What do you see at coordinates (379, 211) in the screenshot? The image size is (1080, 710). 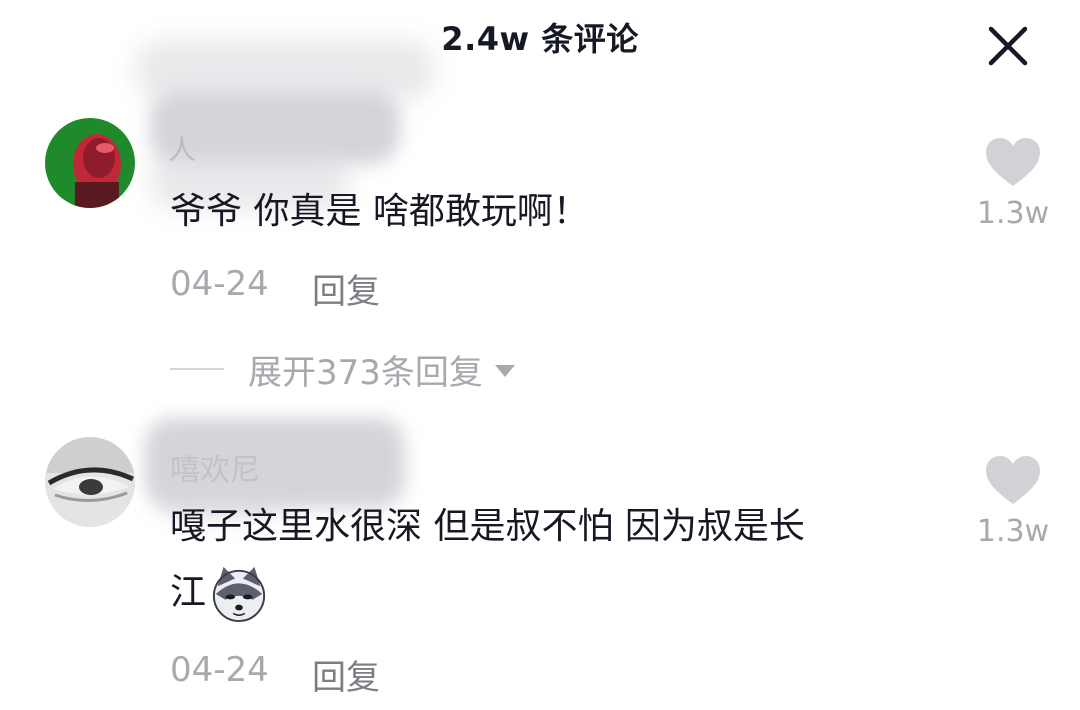 I see `comment-text: 爷爷 你真是 啥都敢玩啊！` at bounding box center [379, 211].